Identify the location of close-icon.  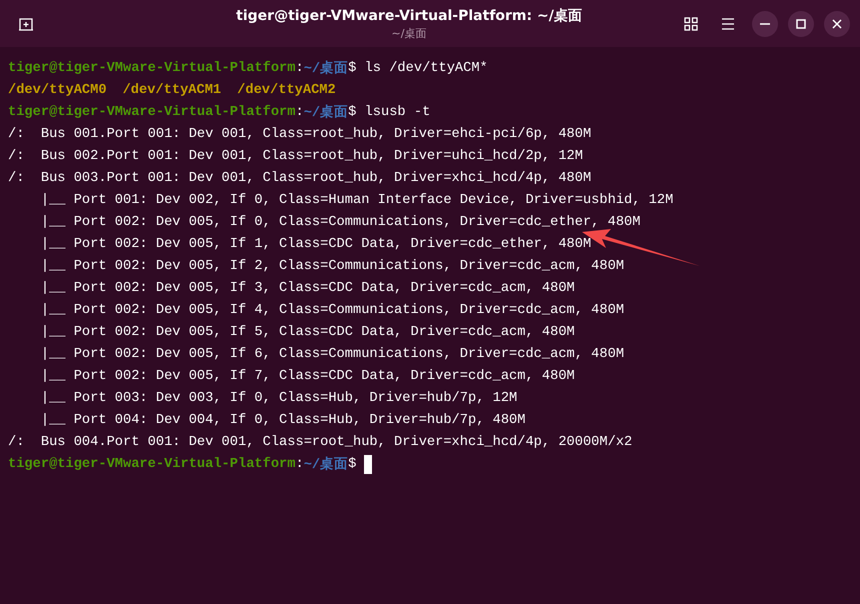
(837, 23).